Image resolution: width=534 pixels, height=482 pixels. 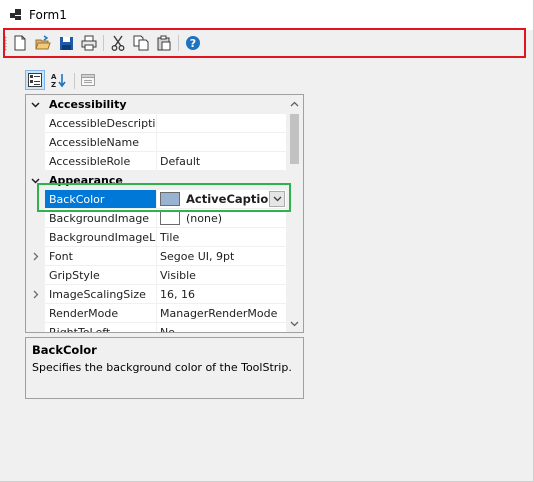 I want to click on scroll-down-button, so click(x=294, y=323).